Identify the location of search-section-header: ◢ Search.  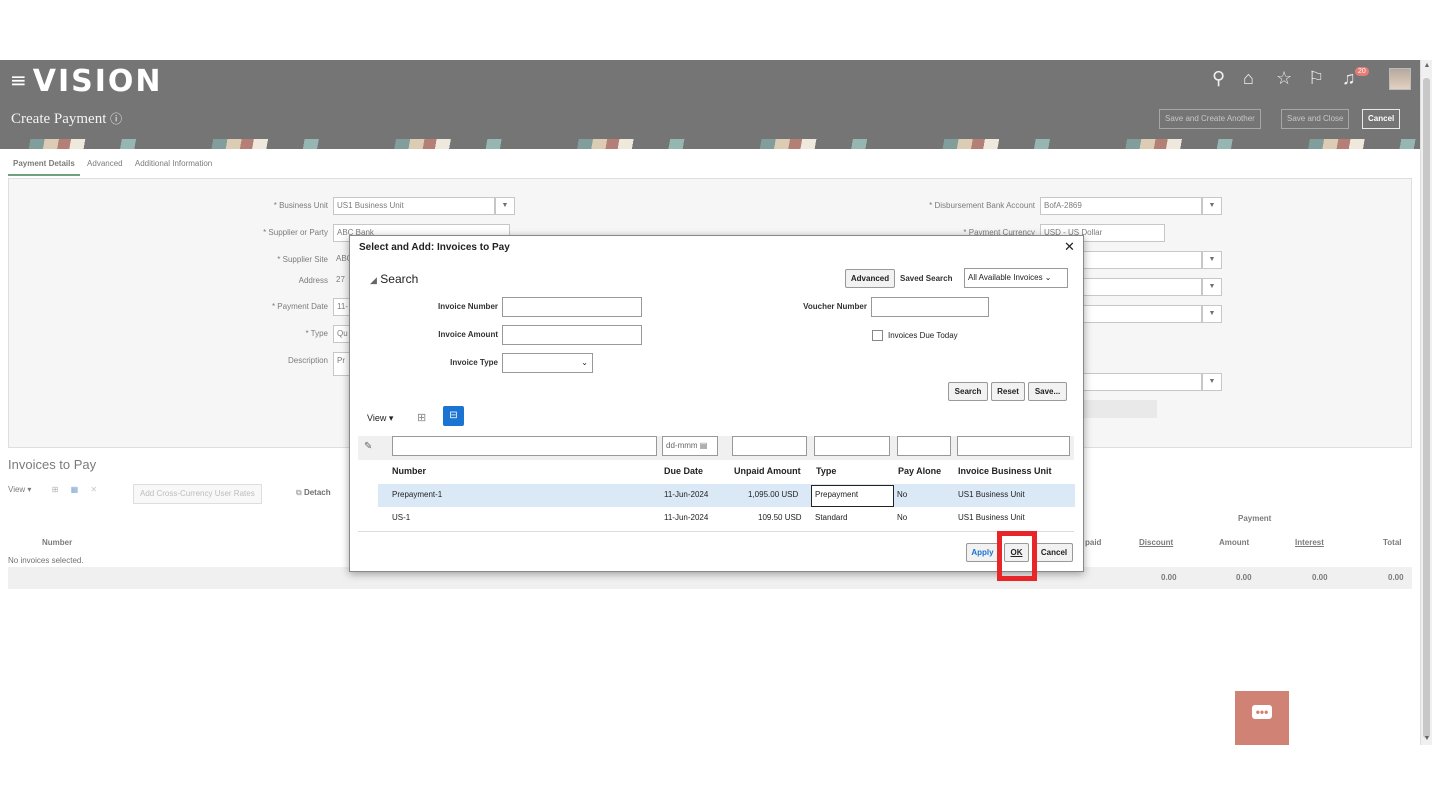
(394, 279).